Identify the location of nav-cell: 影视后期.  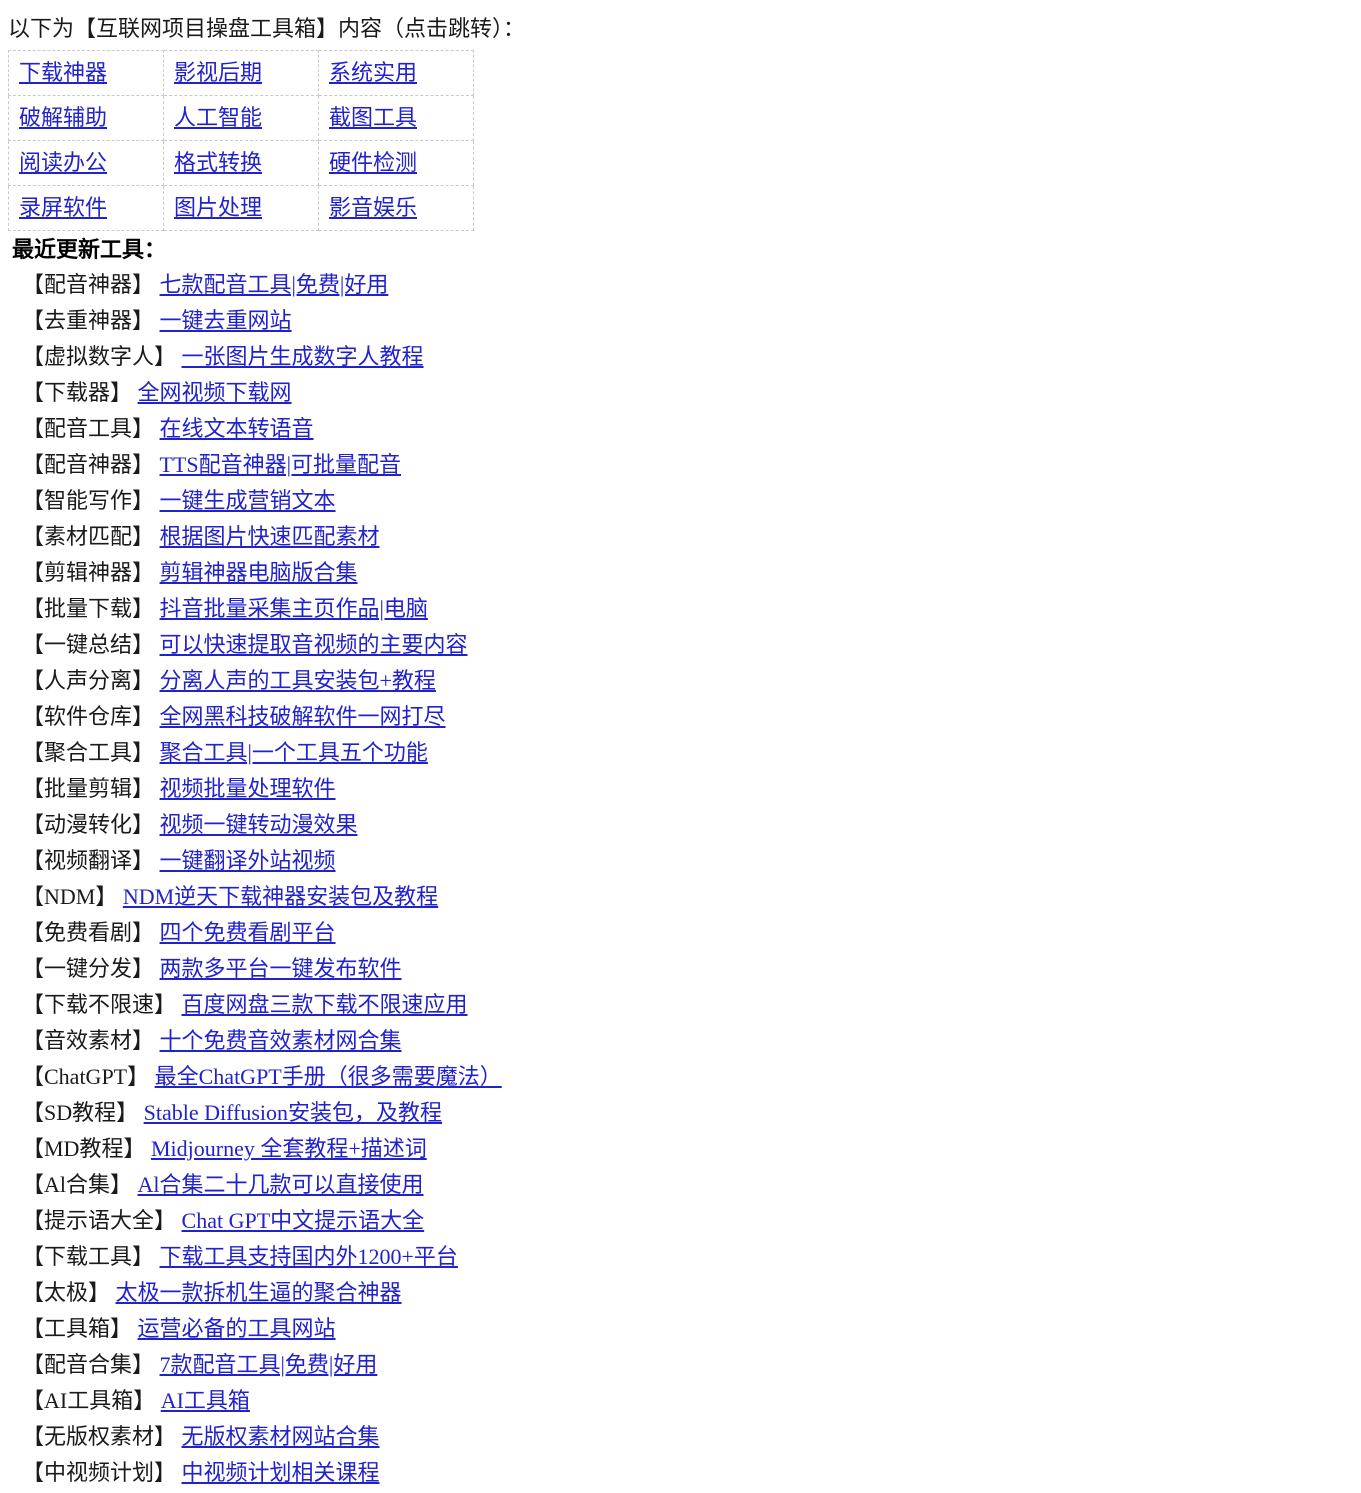
(241, 73).